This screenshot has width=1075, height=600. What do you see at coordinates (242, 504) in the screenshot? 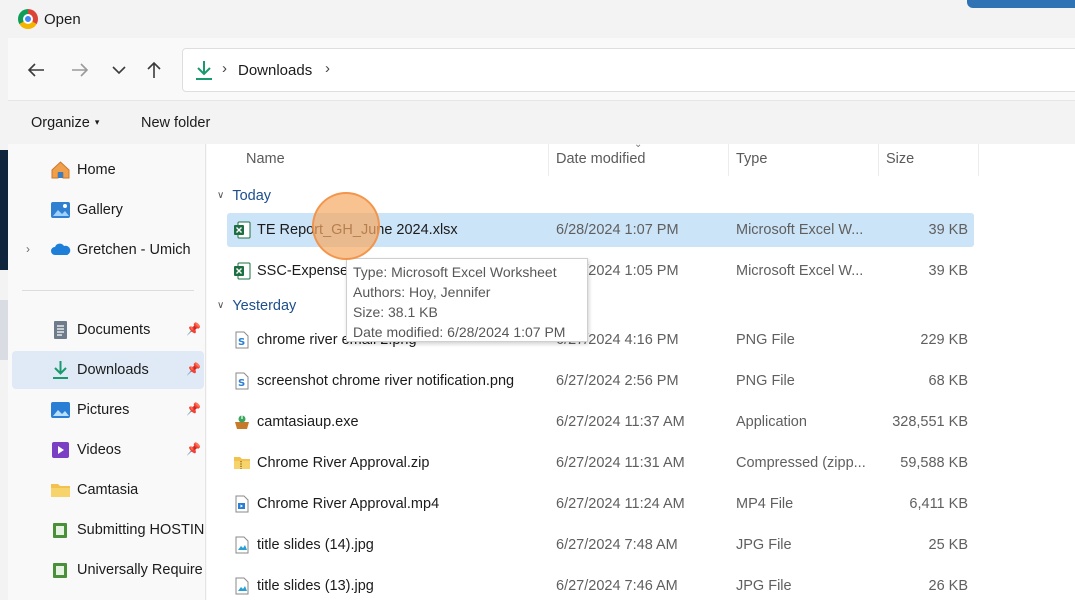
I see `video-file-icon` at bounding box center [242, 504].